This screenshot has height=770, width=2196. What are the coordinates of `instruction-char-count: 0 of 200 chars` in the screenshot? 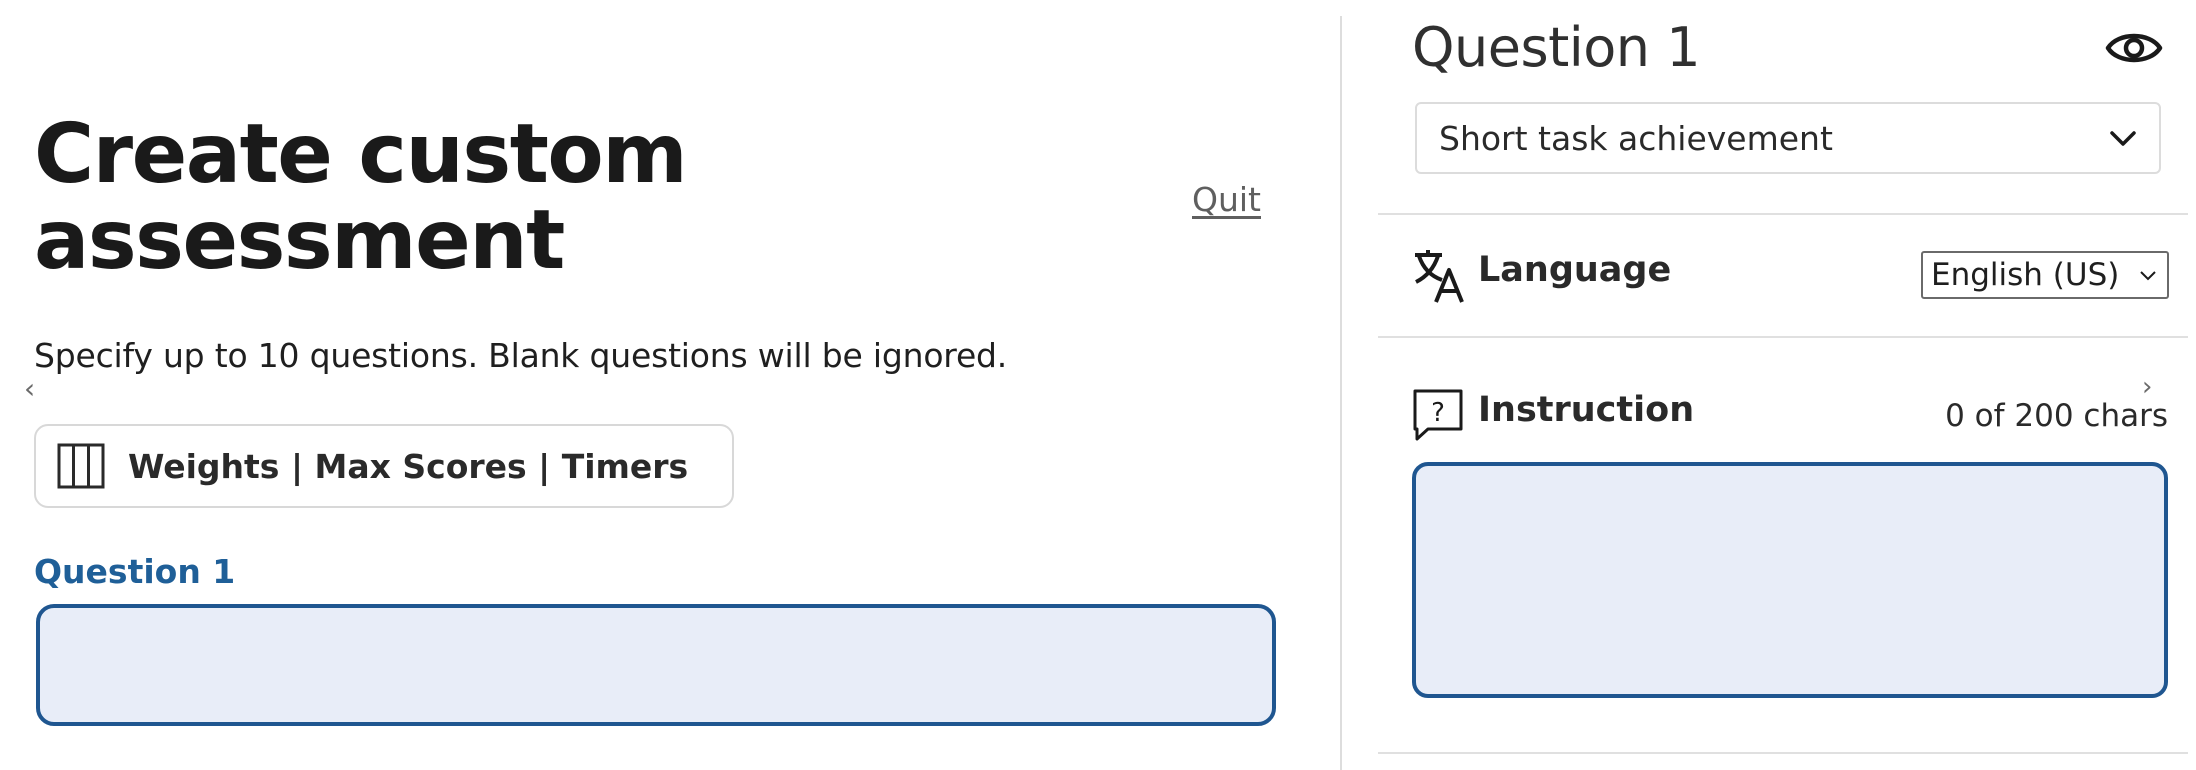 It's located at (2056, 416).